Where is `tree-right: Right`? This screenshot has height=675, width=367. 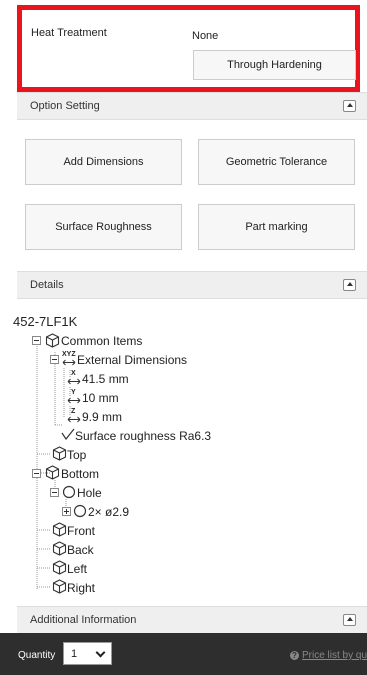
tree-right: Right is located at coordinates (81, 588).